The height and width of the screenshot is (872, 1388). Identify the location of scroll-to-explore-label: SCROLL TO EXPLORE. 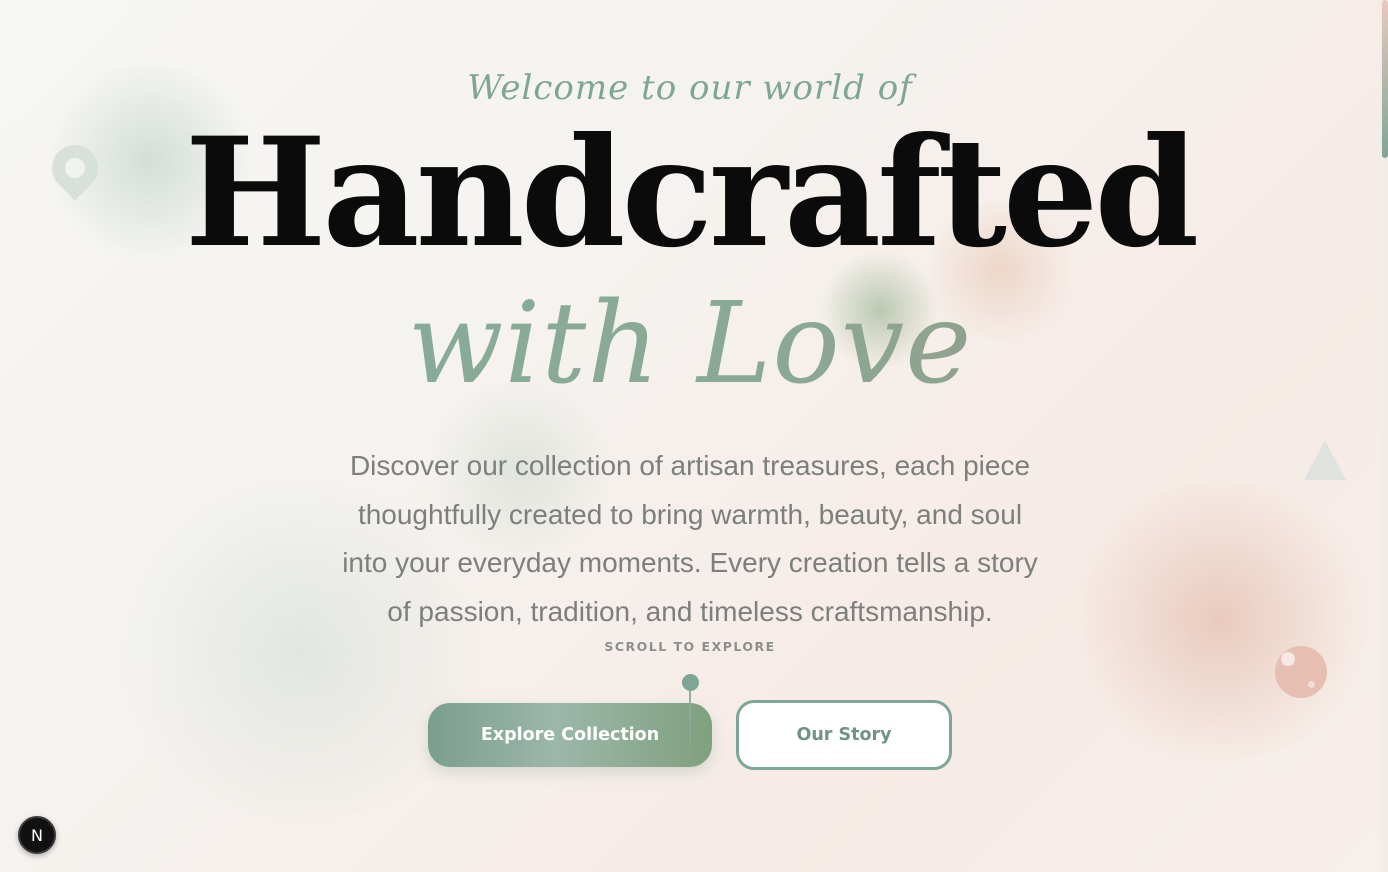
(690, 646).